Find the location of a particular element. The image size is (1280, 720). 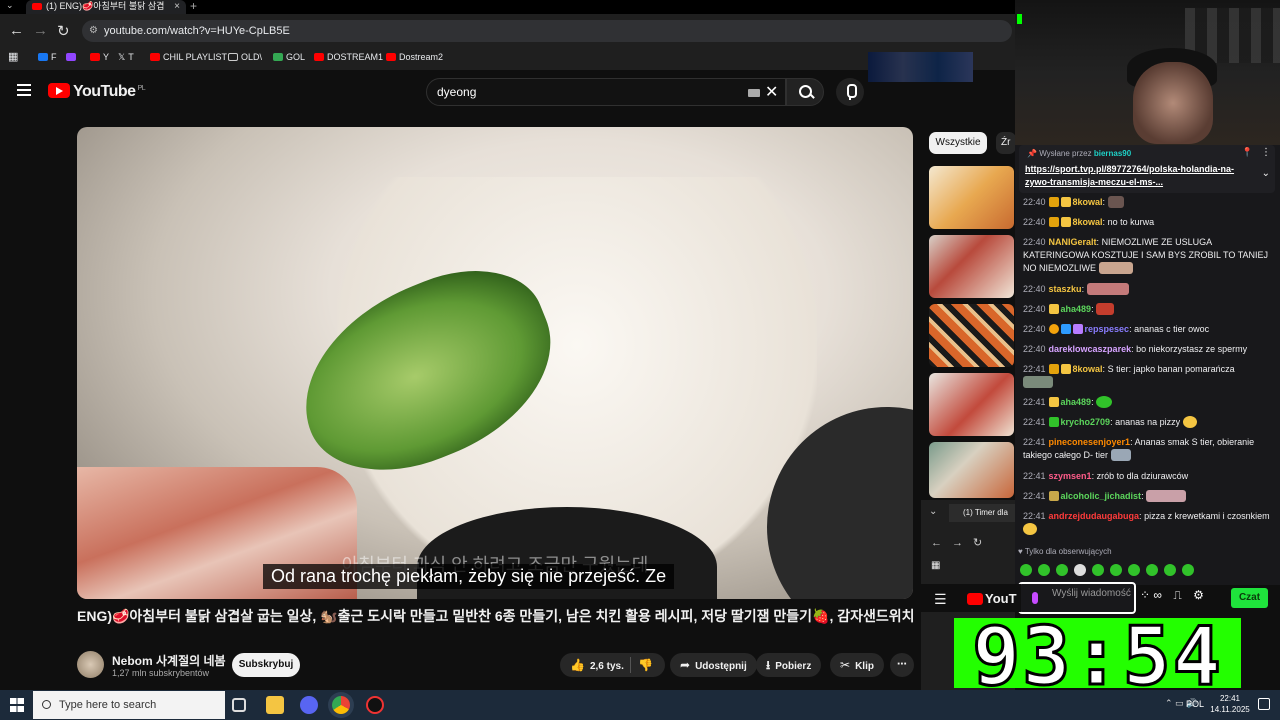

bookmark-twitch is located at coordinates (72, 57).